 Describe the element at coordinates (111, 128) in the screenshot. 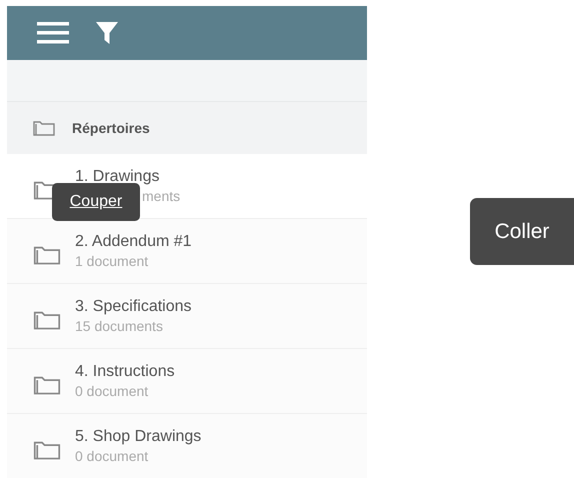

I see `section-title: Répertoires` at that location.